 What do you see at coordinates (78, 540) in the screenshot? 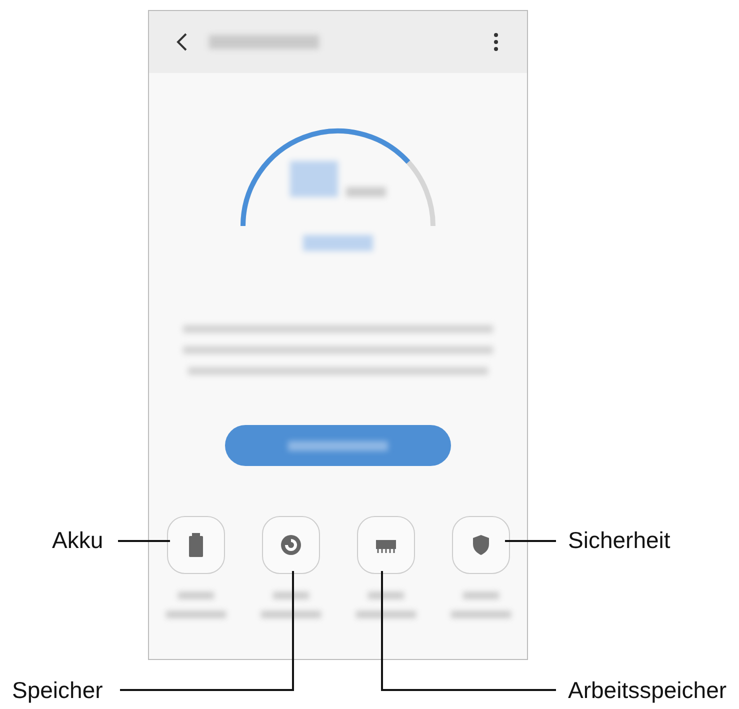
I see `callout-label: Akku` at bounding box center [78, 540].